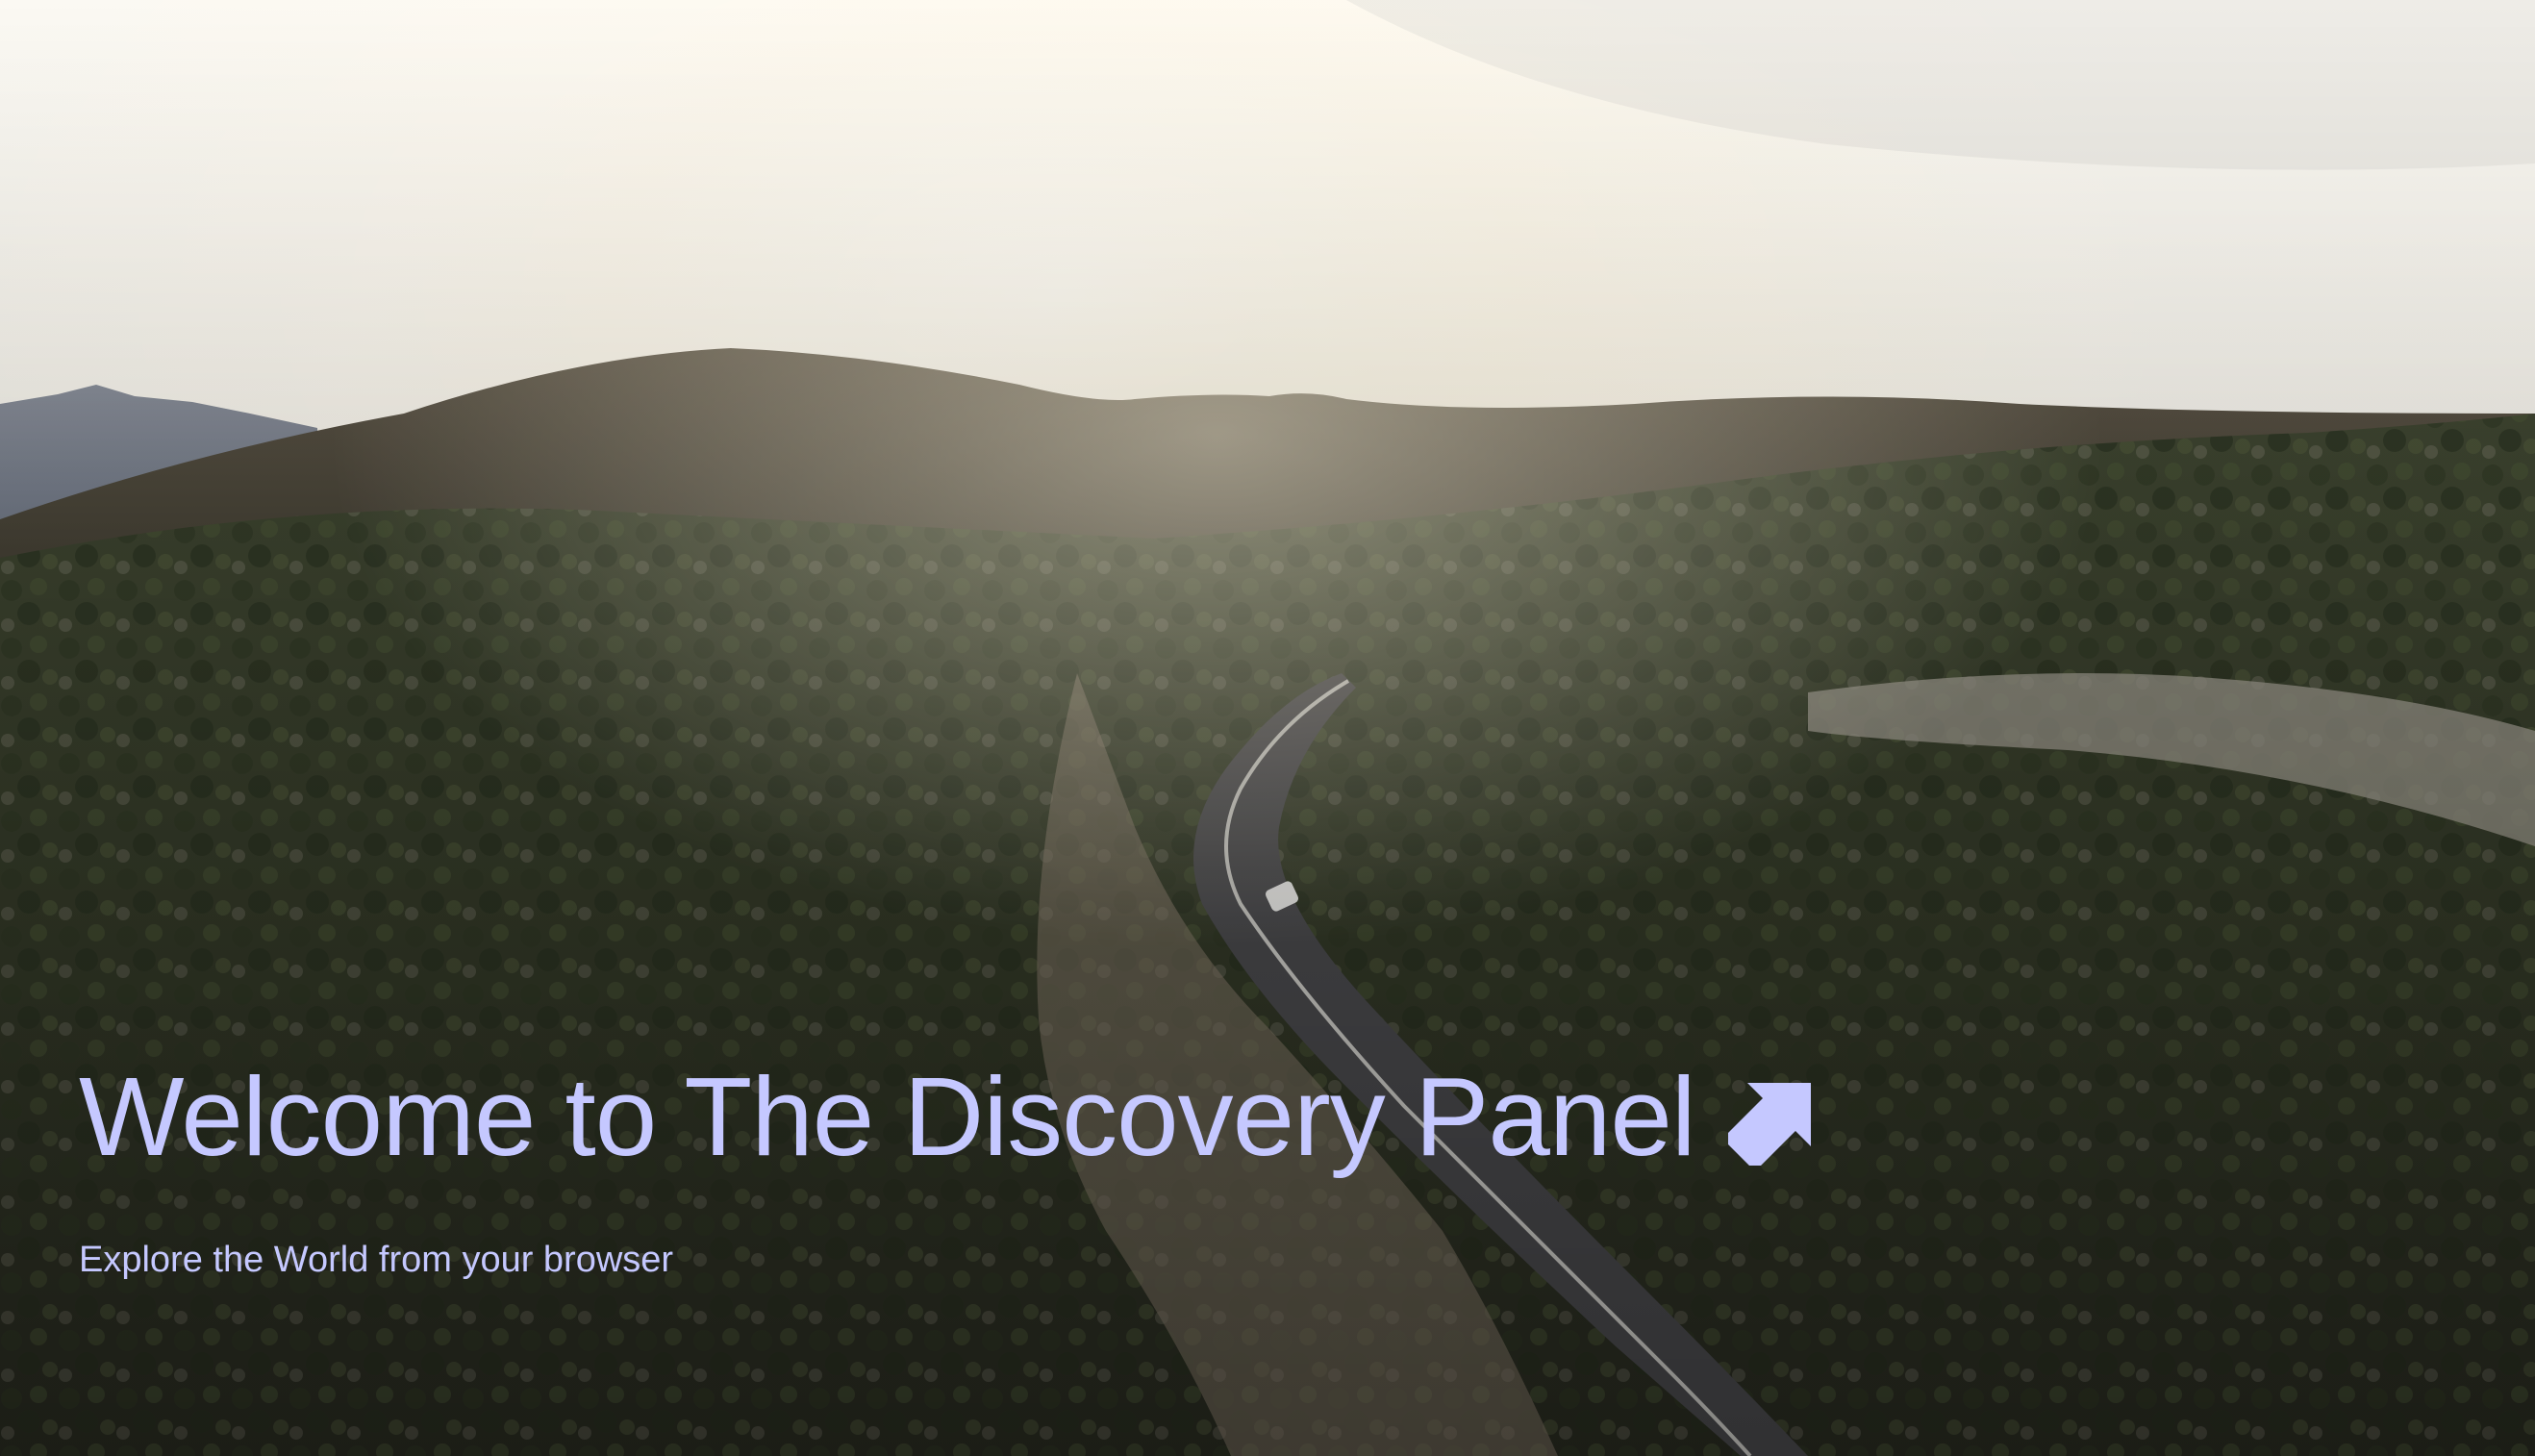 The height and width of the screenshot is (1456, 2535). What do you see at coordinates (376, 1259) in the screenshot?
I see `hero-subtitle: Explore the World from your browser` at bounding box center [376, 1259].